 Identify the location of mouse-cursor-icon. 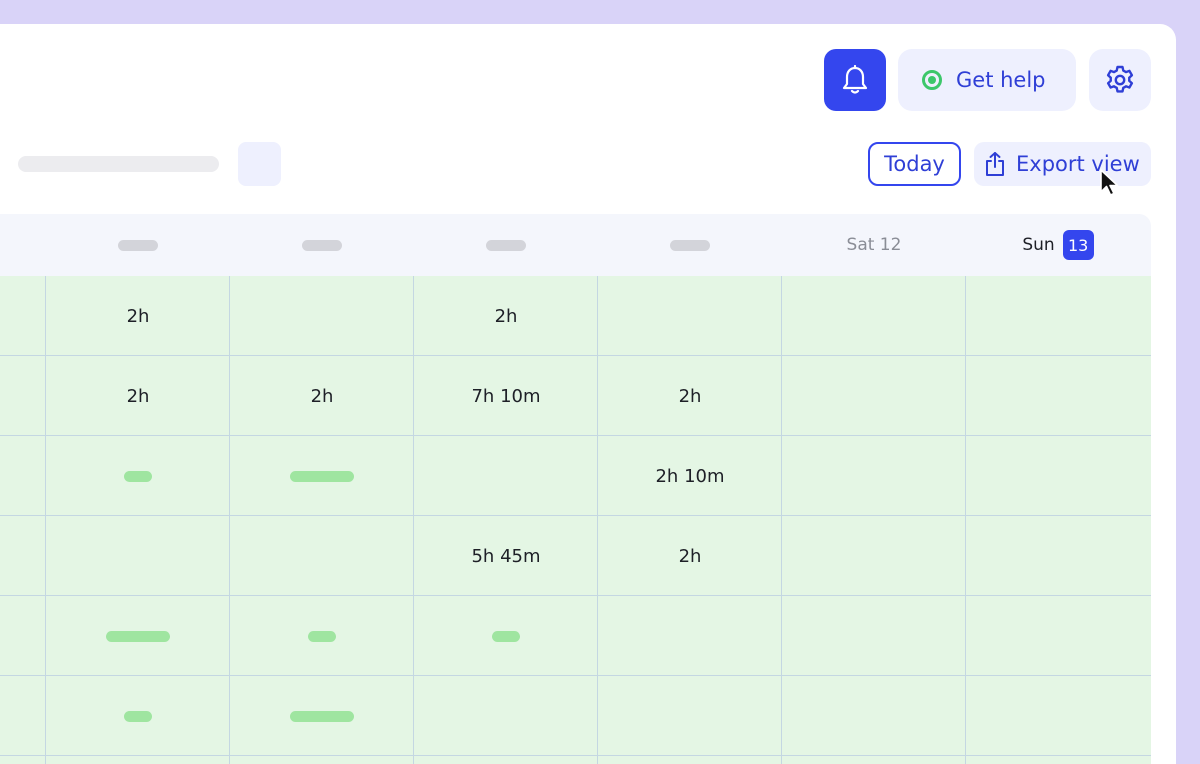
(1109, 182).